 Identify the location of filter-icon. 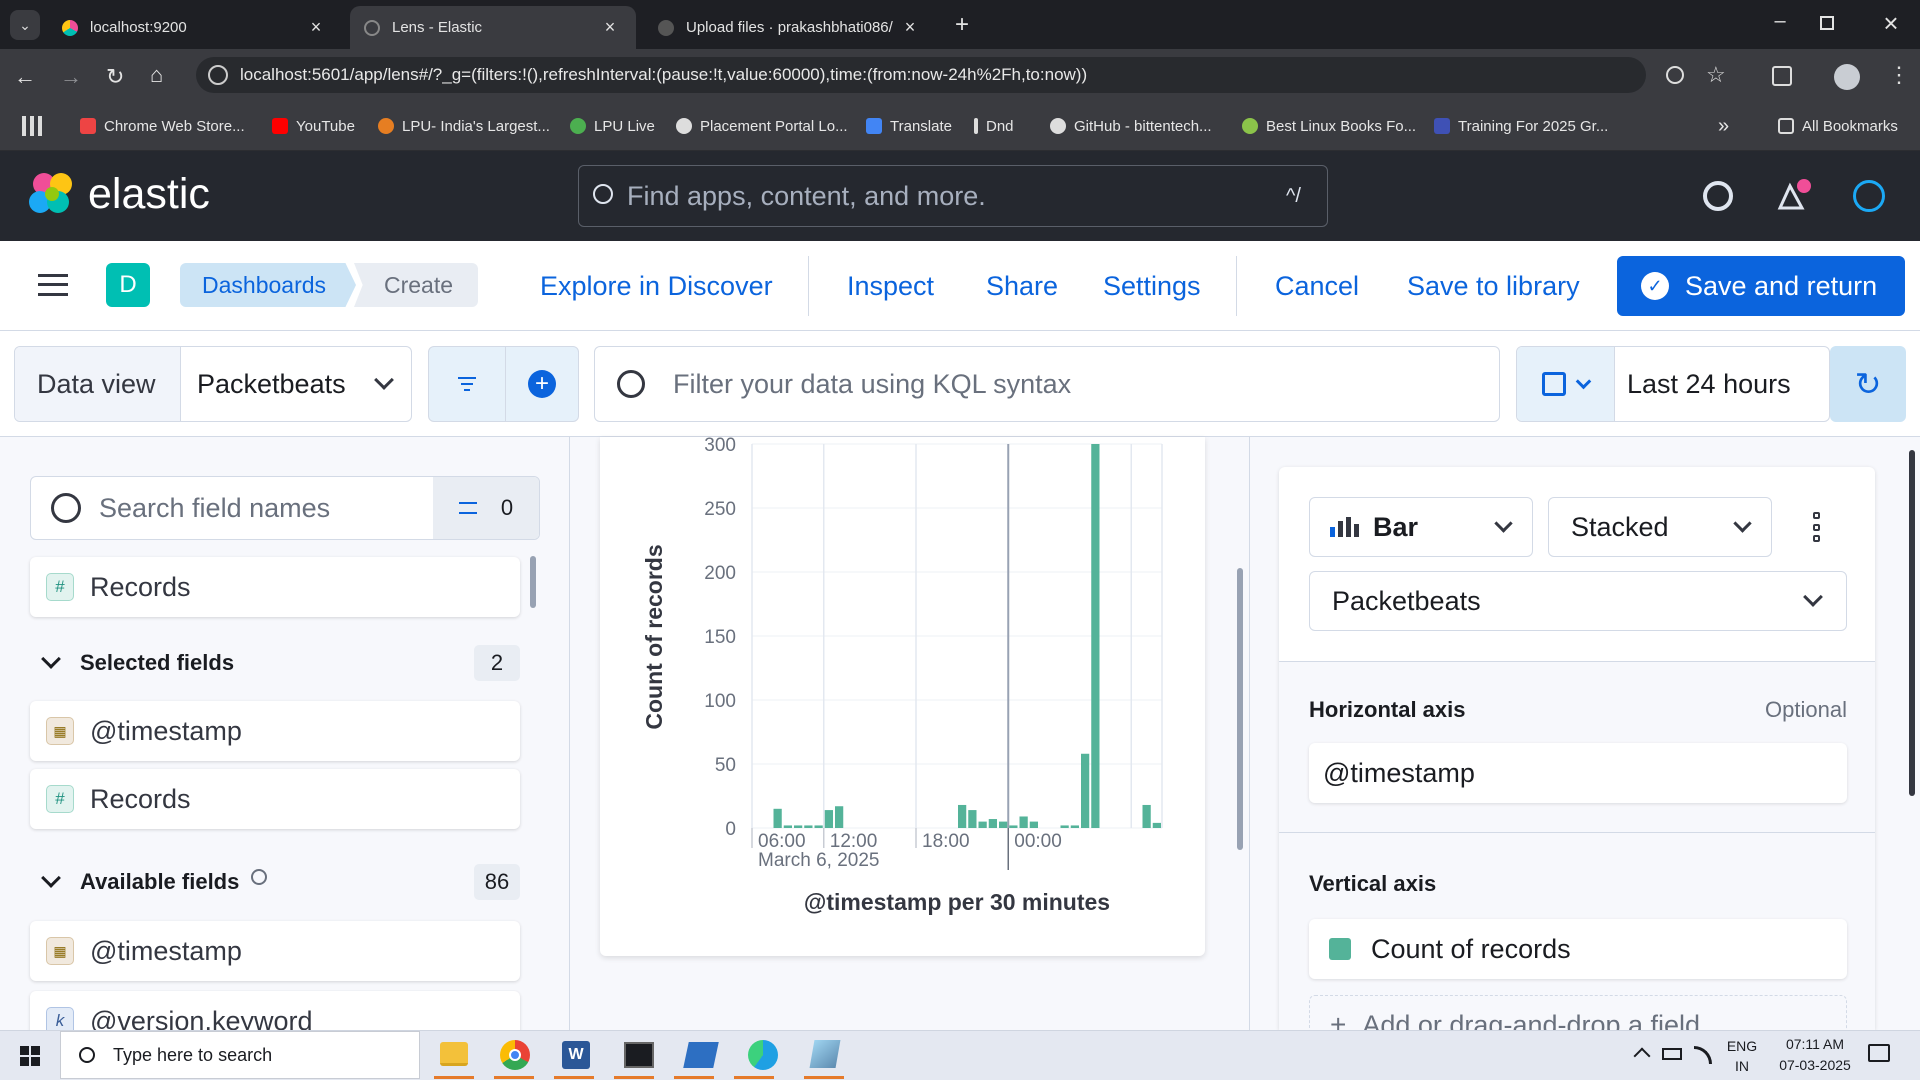
(467, 508).